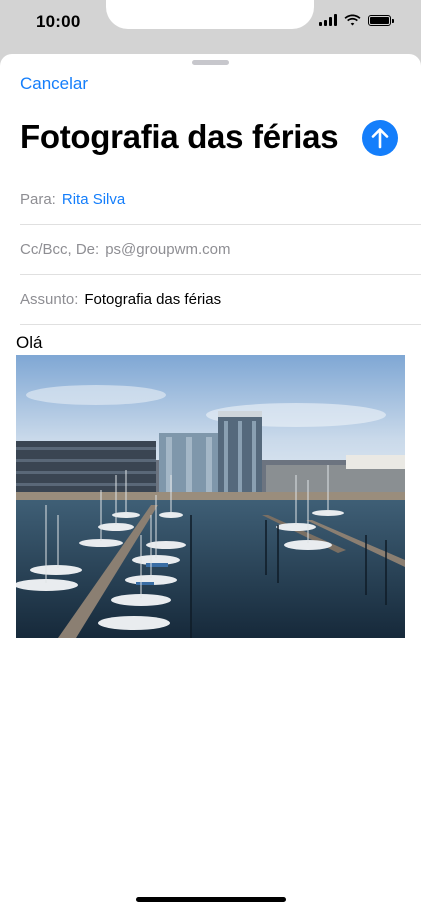  I want to click on home-indicator, so click(211, 899).